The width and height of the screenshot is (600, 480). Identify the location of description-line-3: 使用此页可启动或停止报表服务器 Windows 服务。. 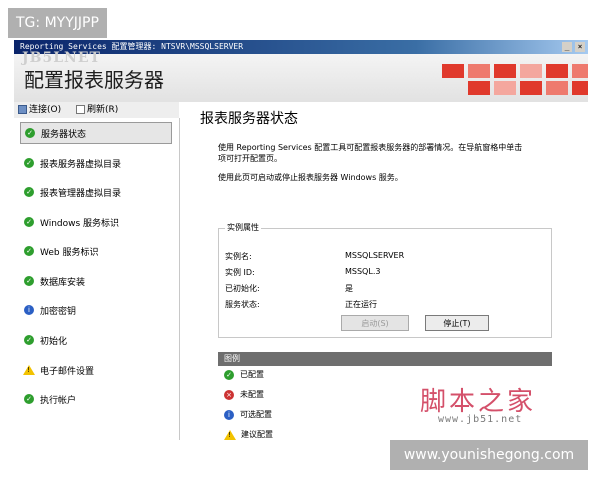
(310, 177).